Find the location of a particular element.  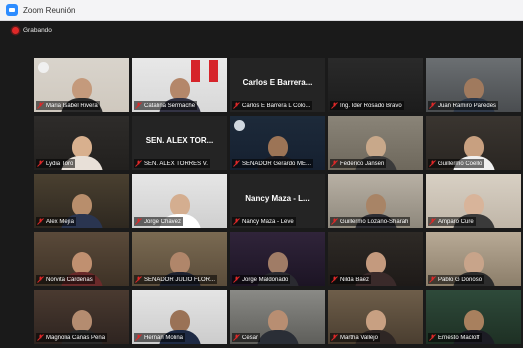

participant-name: Ing. Ider Rosado Bravo is located at coordinates (371, 105).